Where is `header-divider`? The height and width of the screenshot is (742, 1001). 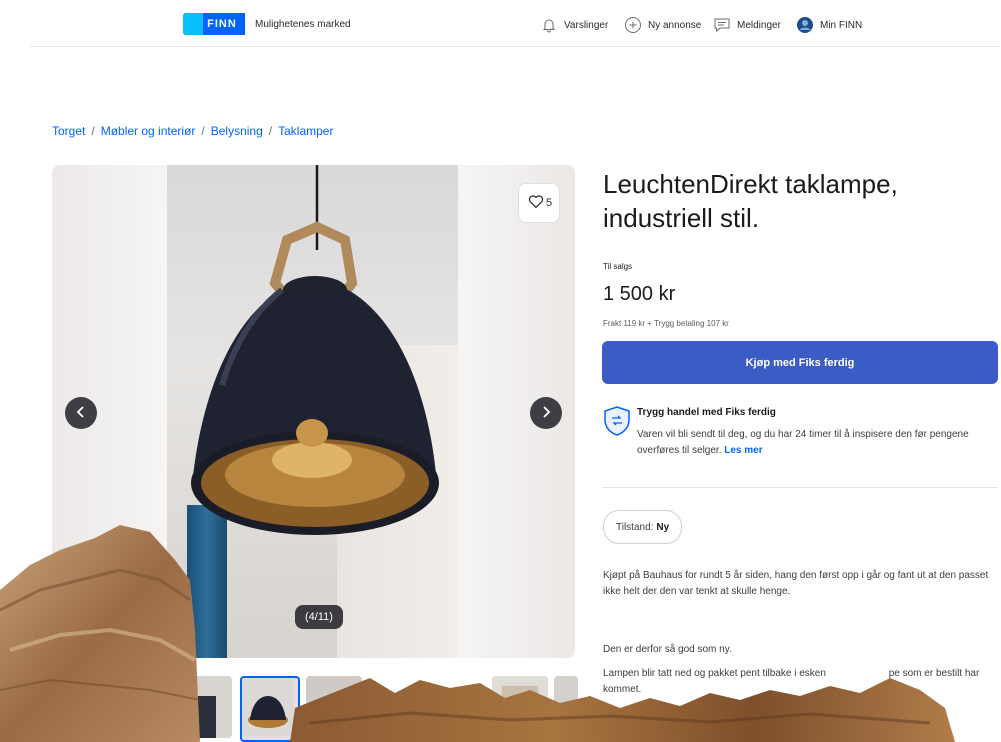
header-divider is located at coordinates (515, 46).